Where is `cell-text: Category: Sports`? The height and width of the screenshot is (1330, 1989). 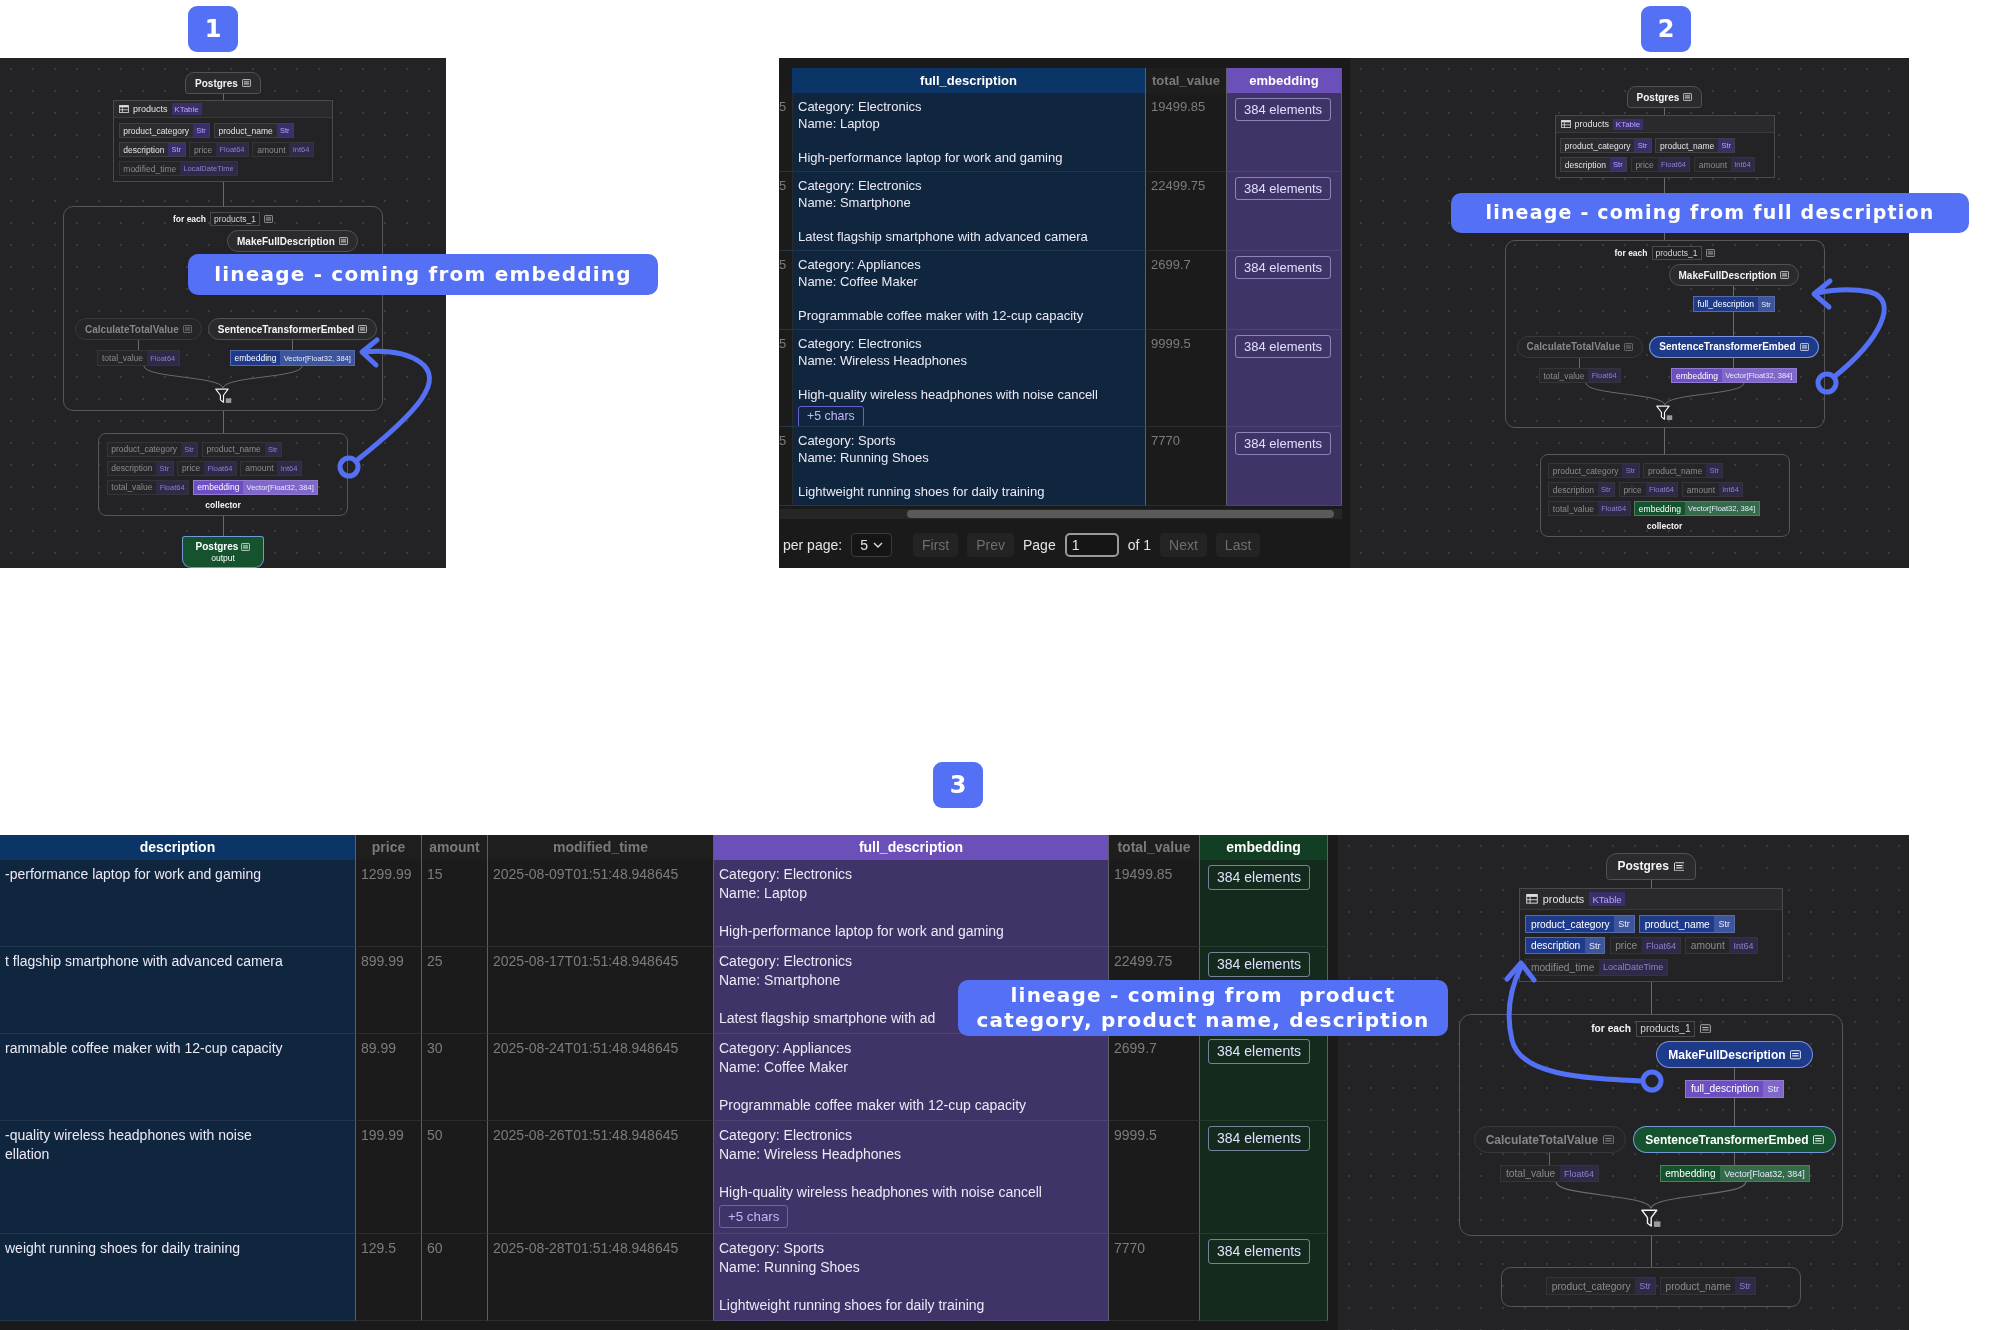
cell-text: Category: Sports is located at coordinates (772, 1249).